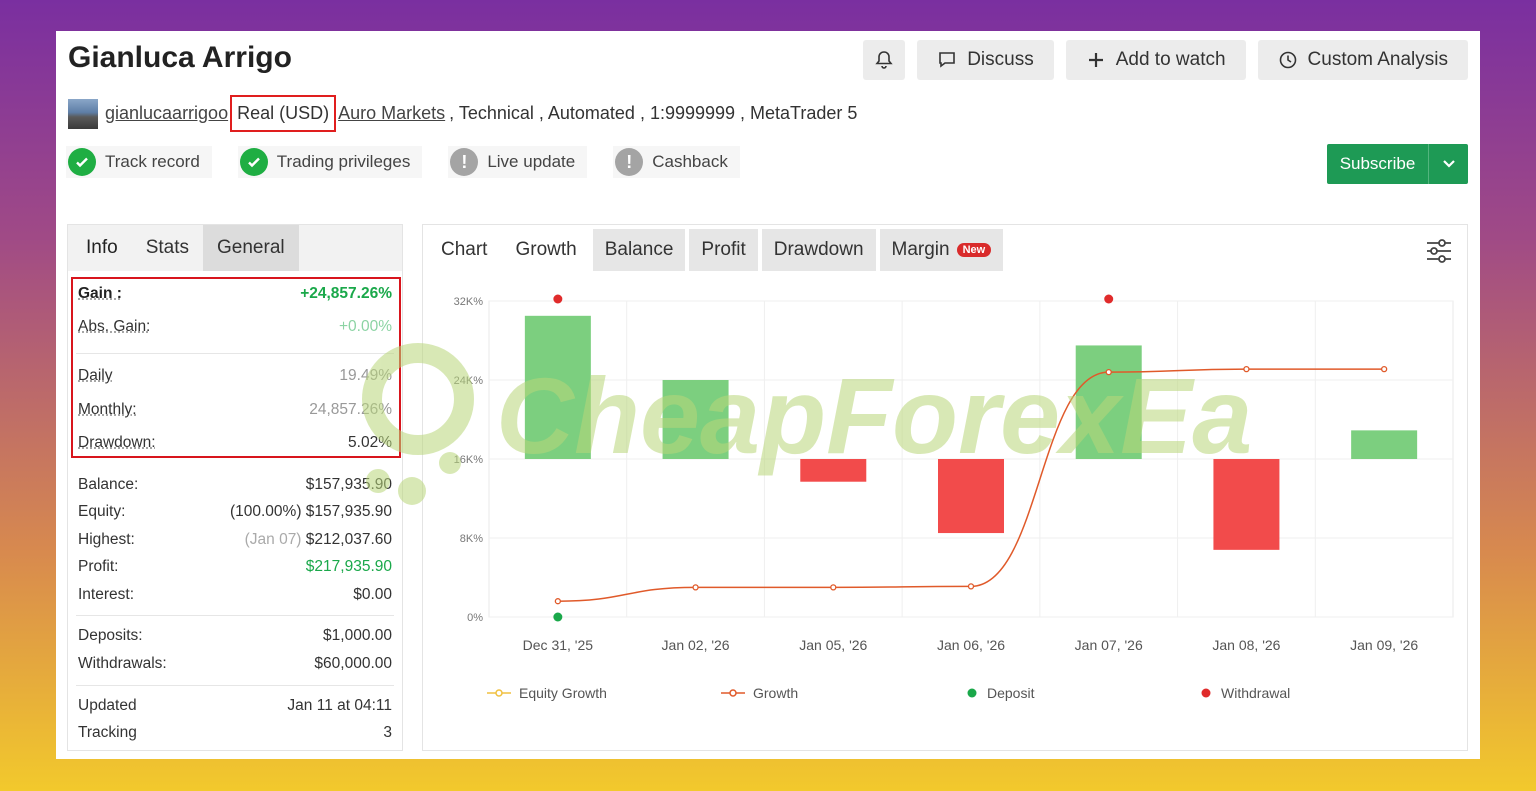 This screenshot has width=1536, height=791. What do you see at coordinates (558, 299) in the screenshot?
I see `withdrawal-marker` at bounding box center [558, 299].